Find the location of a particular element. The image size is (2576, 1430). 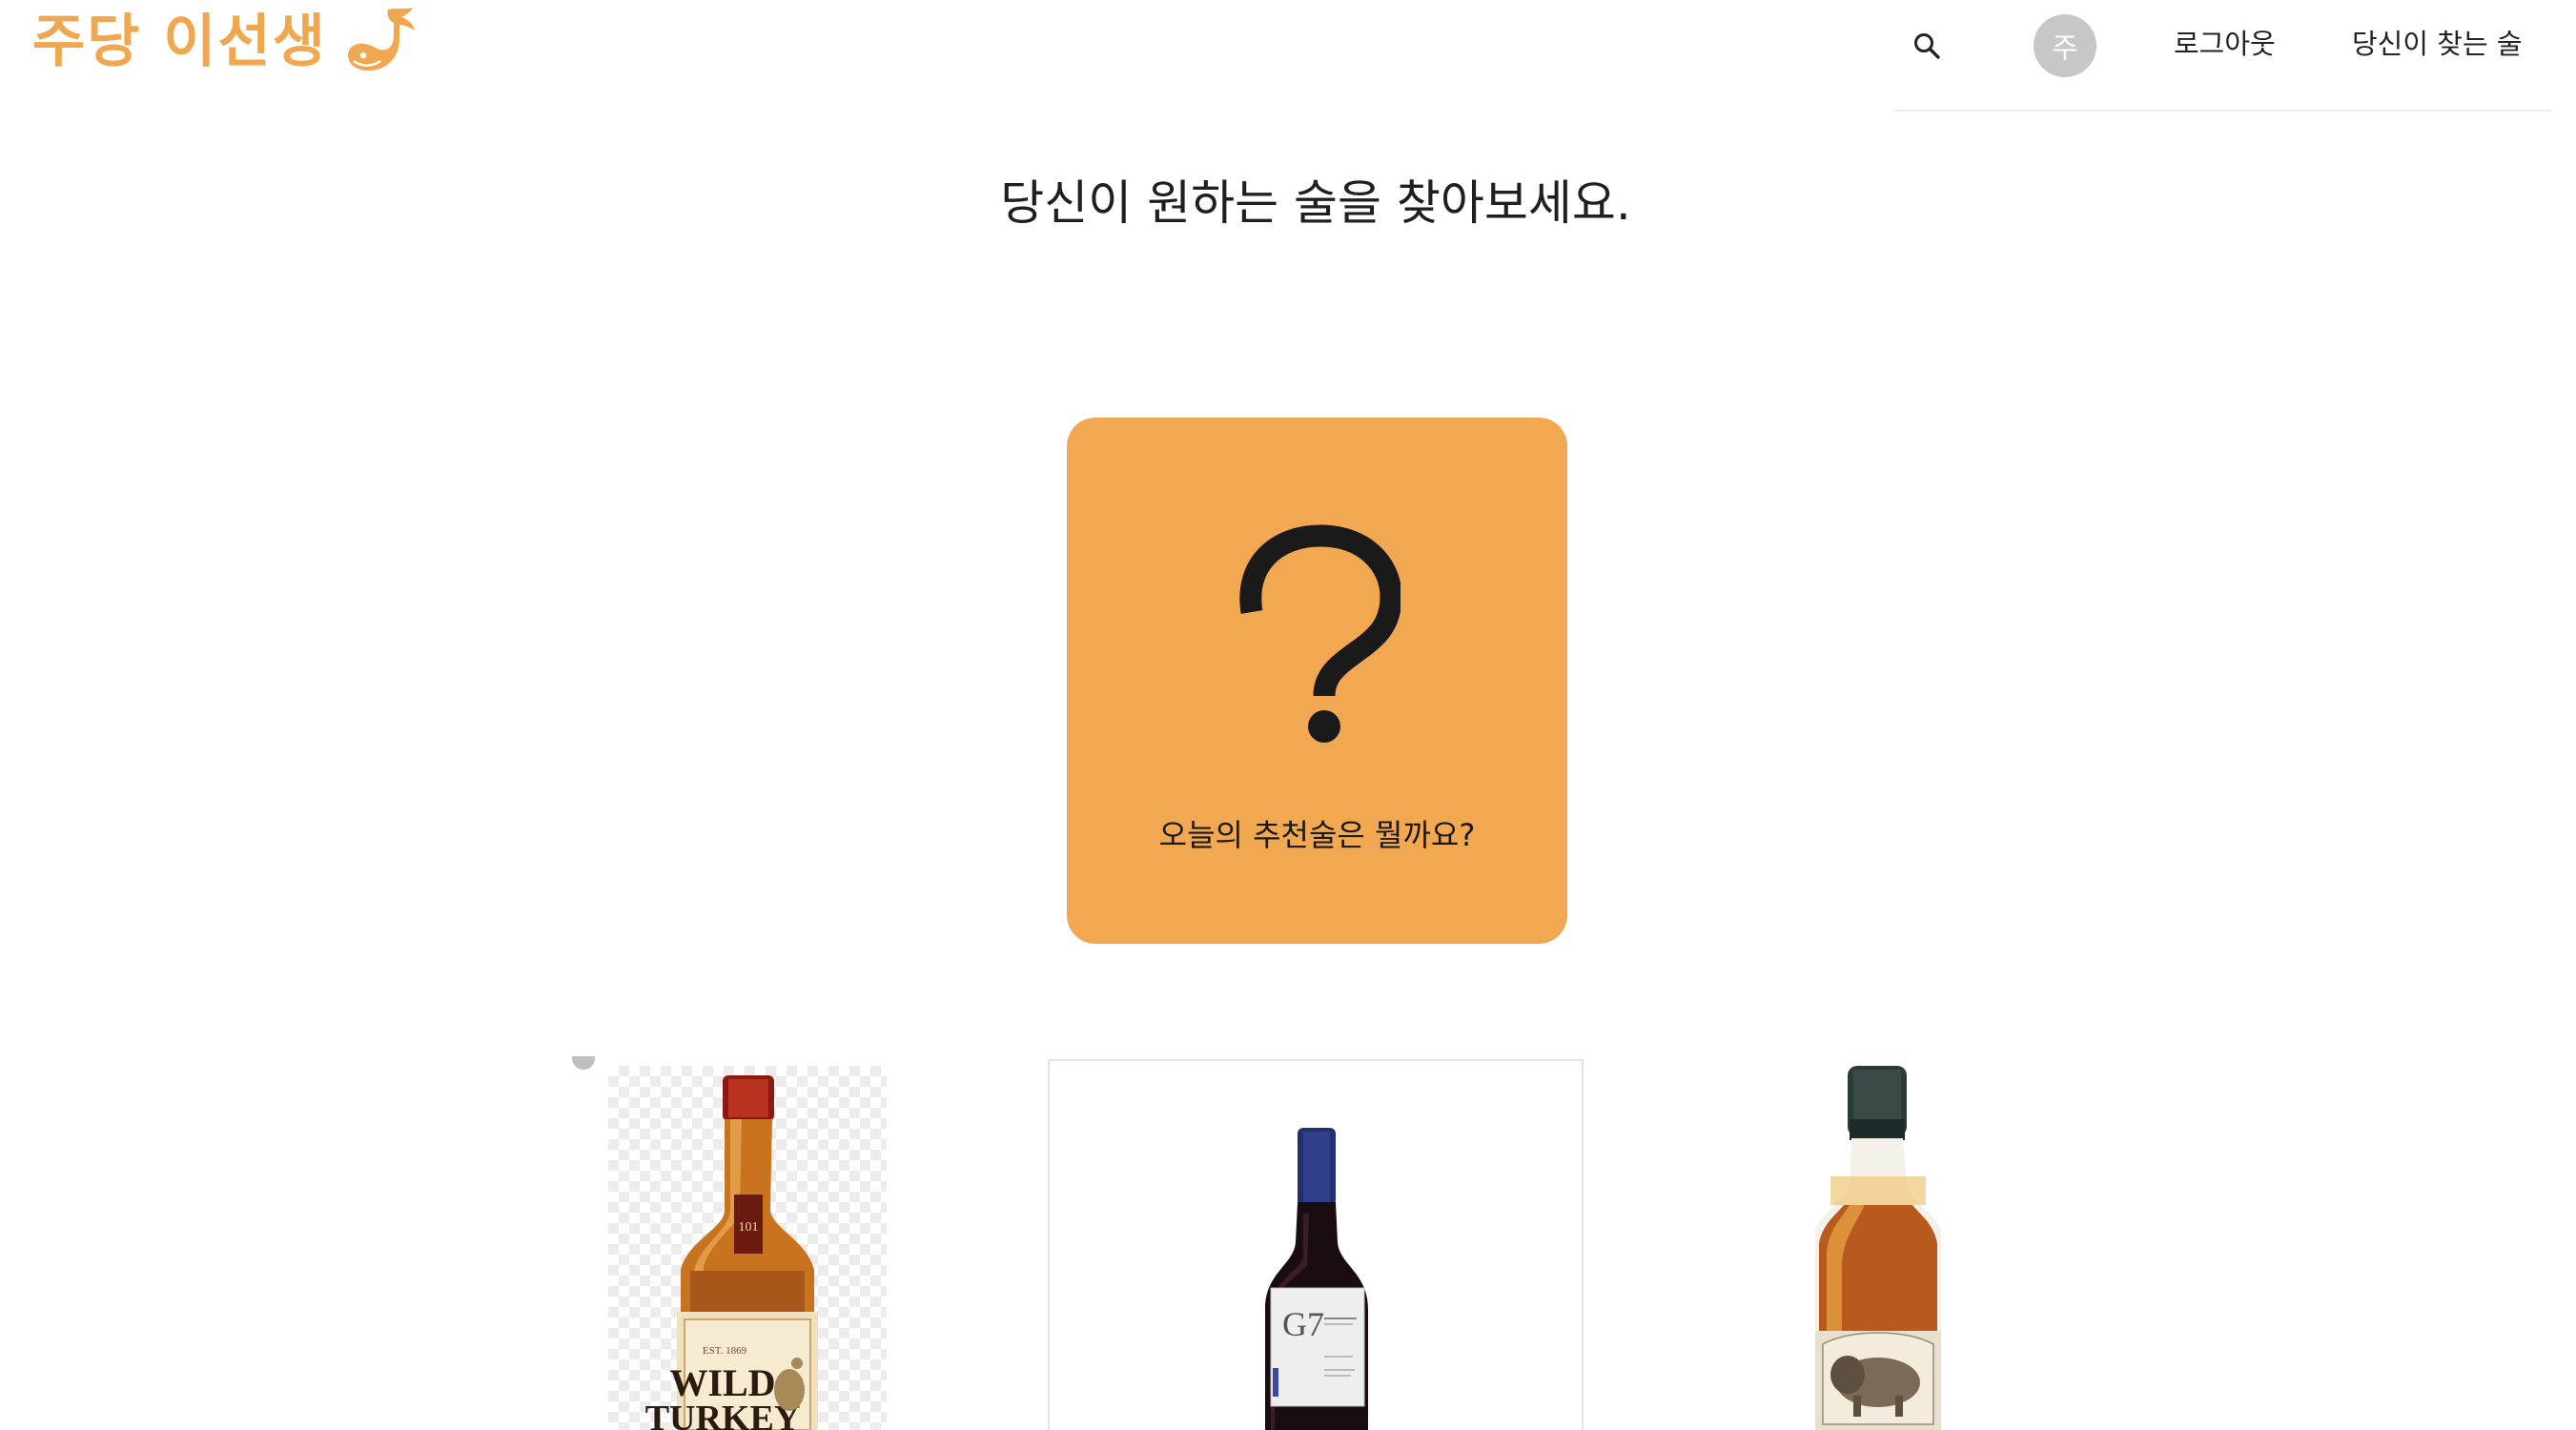

search-button is located at coordinates (1927, 46).